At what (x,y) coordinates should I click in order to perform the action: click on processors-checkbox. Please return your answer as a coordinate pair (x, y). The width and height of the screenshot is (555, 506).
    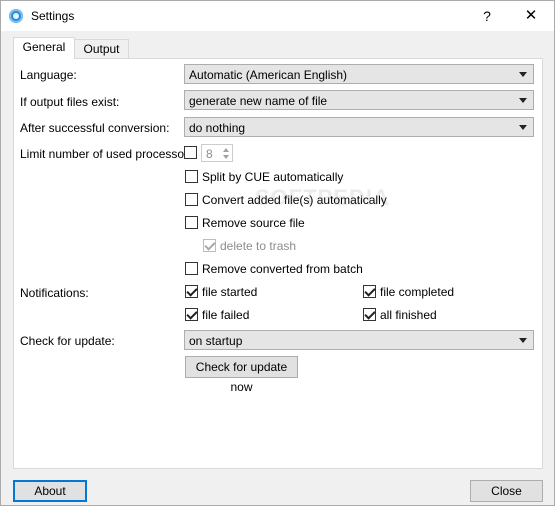
    Looking at the image, I should click on (190, 152).